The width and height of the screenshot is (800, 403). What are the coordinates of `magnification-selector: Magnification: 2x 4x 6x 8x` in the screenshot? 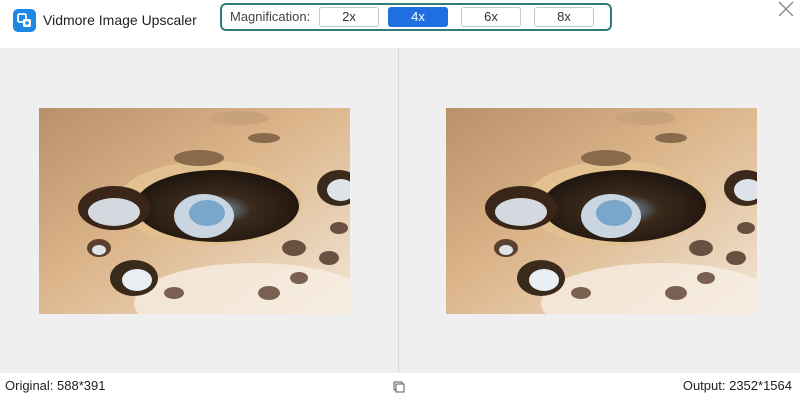 It's located at (416, 17).